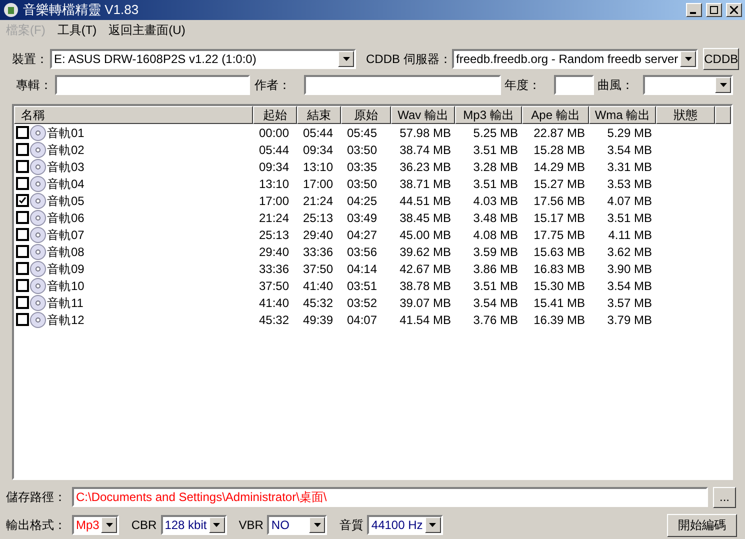 This screenshot has height=539, width=745. Describe the element at coordinates (133, 115) in the screenshot. I see `column-header: 名稱` at that location.